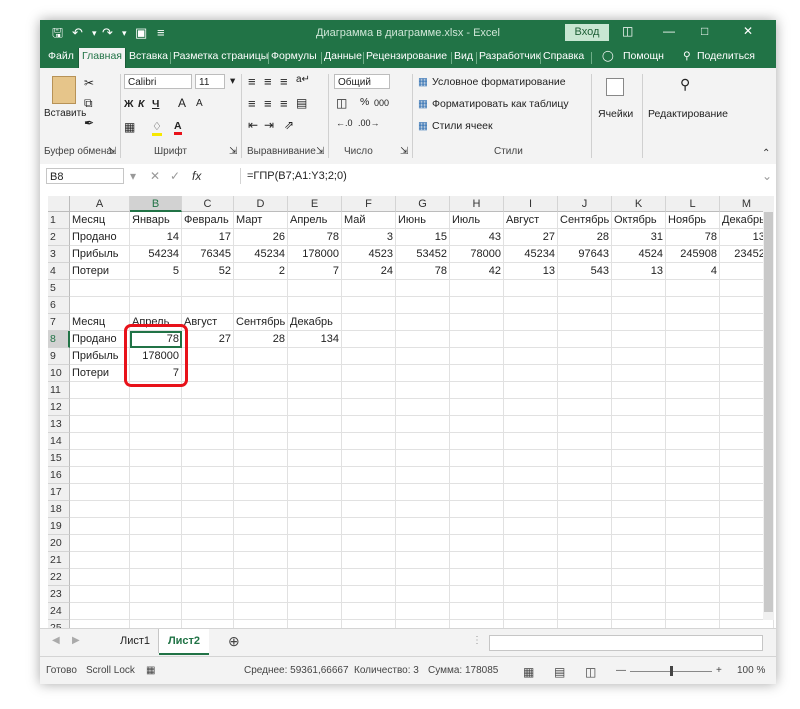 The image size is (800, 709). What do you see at coordinates (199, 103) in the screenshot?
I see `shrink-font-button: A` at bounding box center [199, 103].